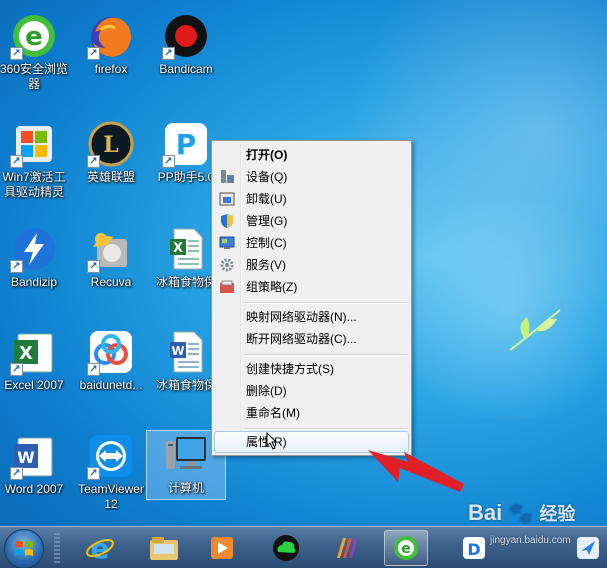 The image size is (607, 568). I want to click on menu-item-label: 管理(G), so click(267, 221).